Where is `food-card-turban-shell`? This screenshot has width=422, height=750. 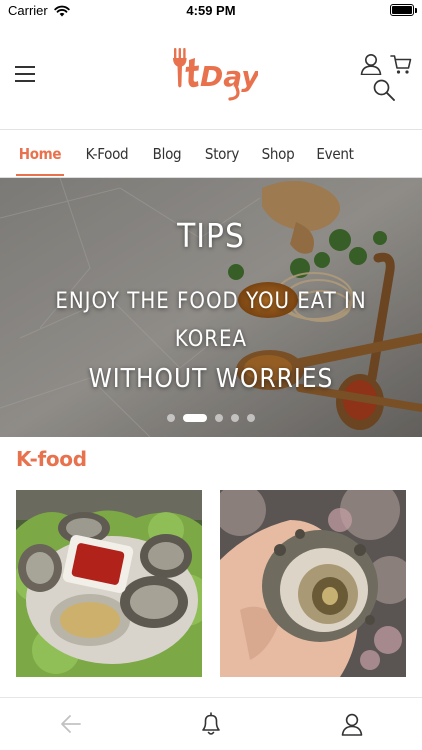
food-card-turban-shell is located at coordinates (313, 583).